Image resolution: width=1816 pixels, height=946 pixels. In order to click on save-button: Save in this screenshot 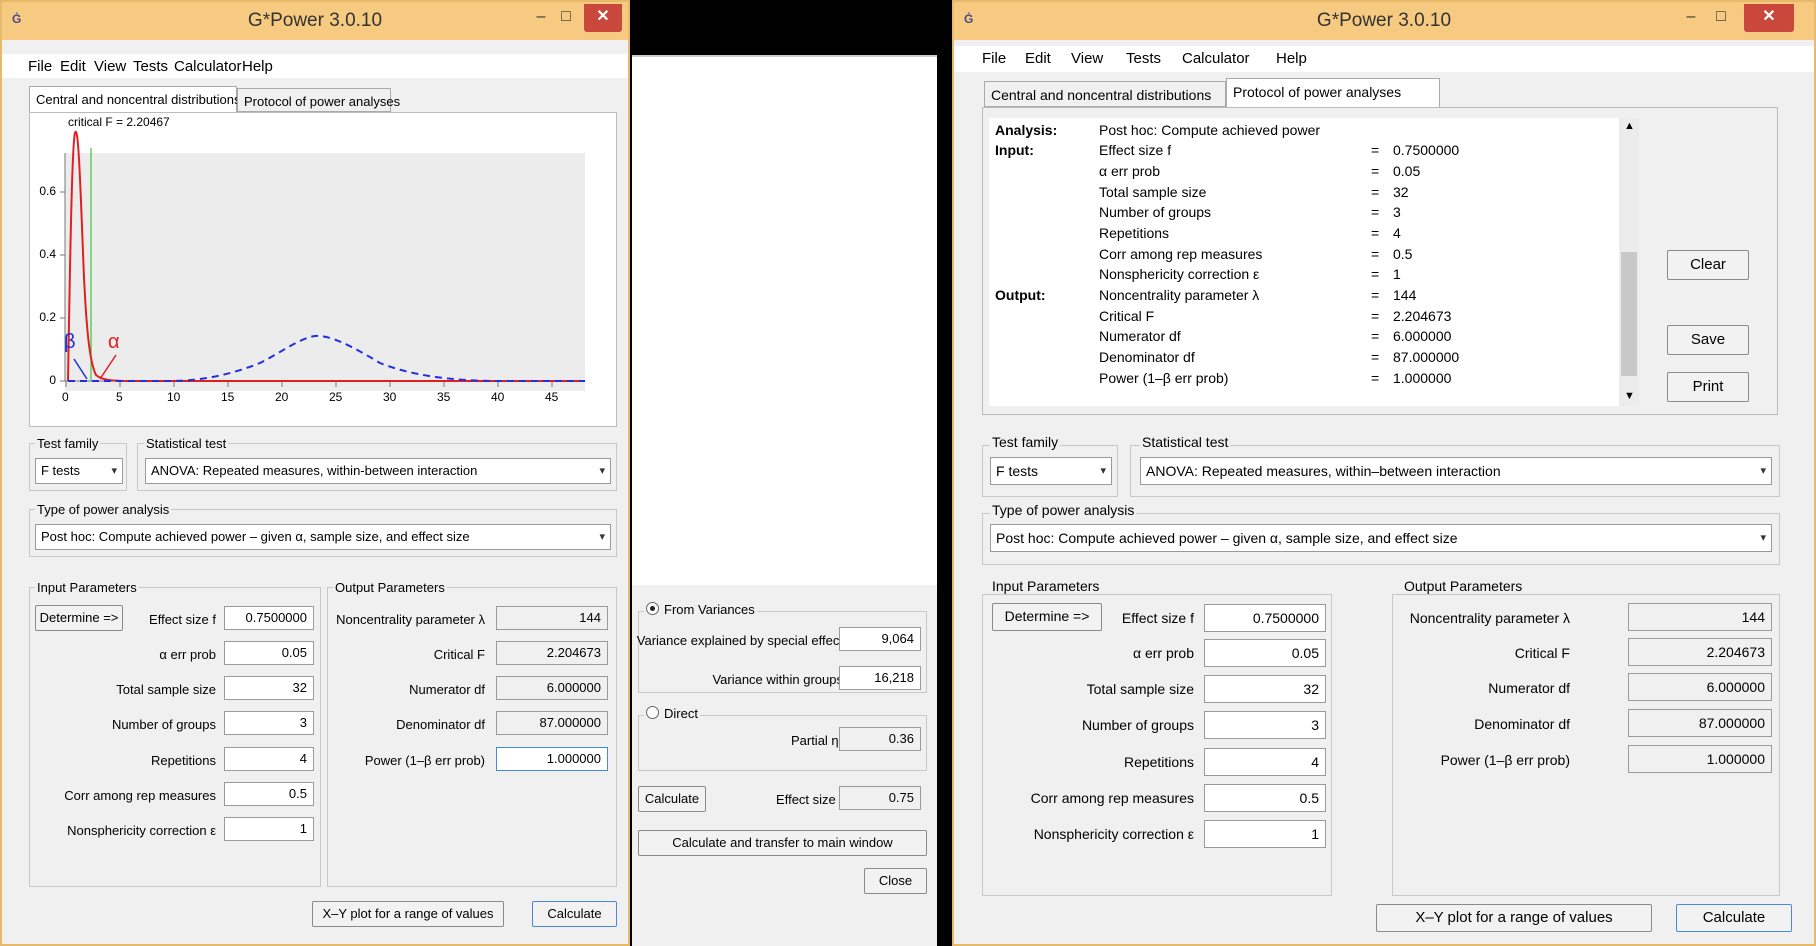, I will do `click(1708, 340)`.